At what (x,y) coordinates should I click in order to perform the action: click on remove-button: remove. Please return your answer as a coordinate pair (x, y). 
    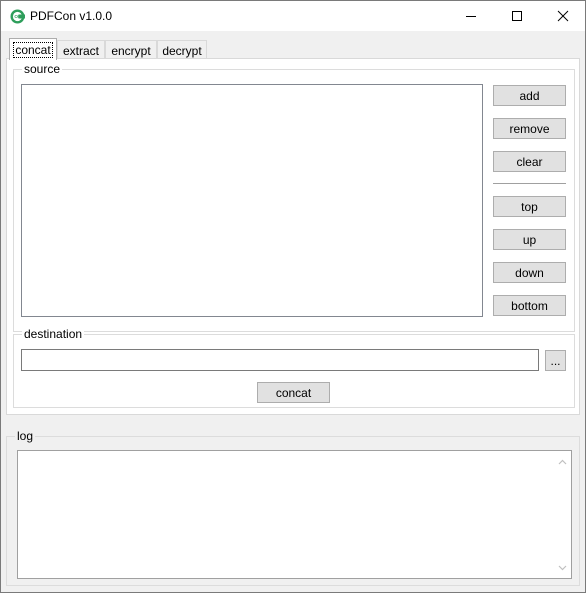
    Looking at the image, I should click on (529, 128).